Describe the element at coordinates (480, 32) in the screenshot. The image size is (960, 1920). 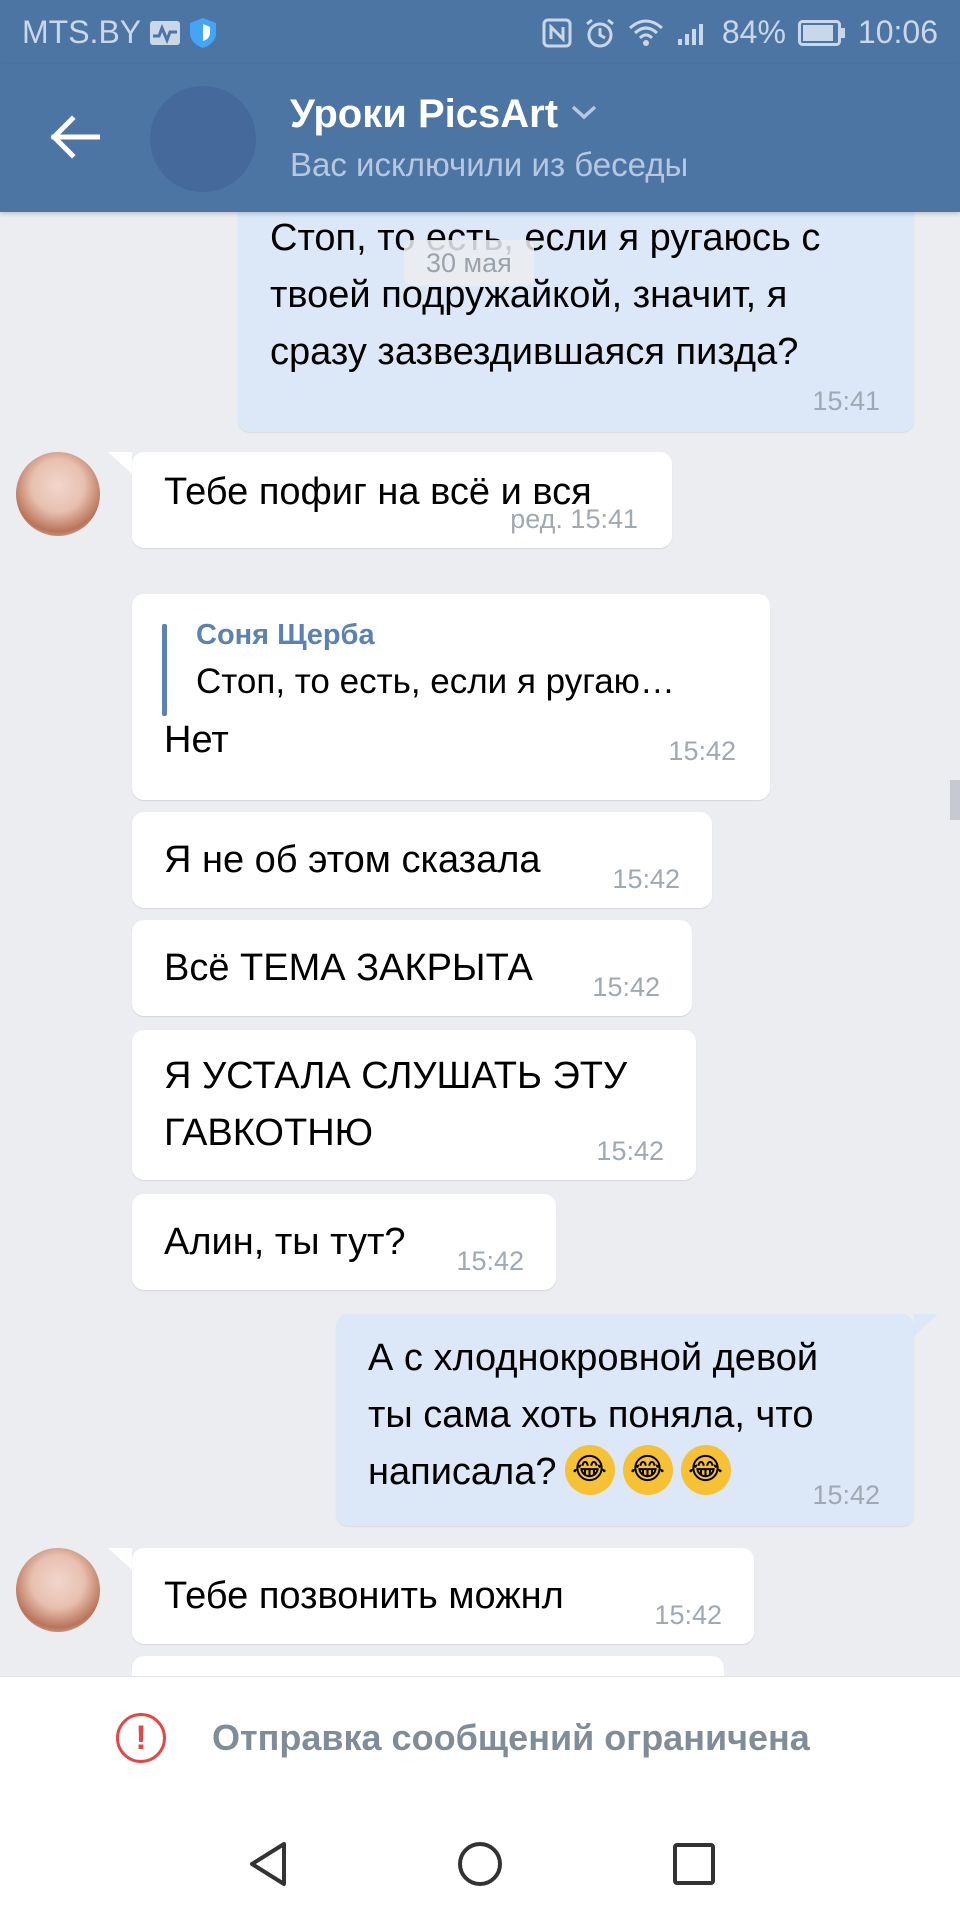
I see `status-bar: MTS.BY 84% 10:06` at that location.